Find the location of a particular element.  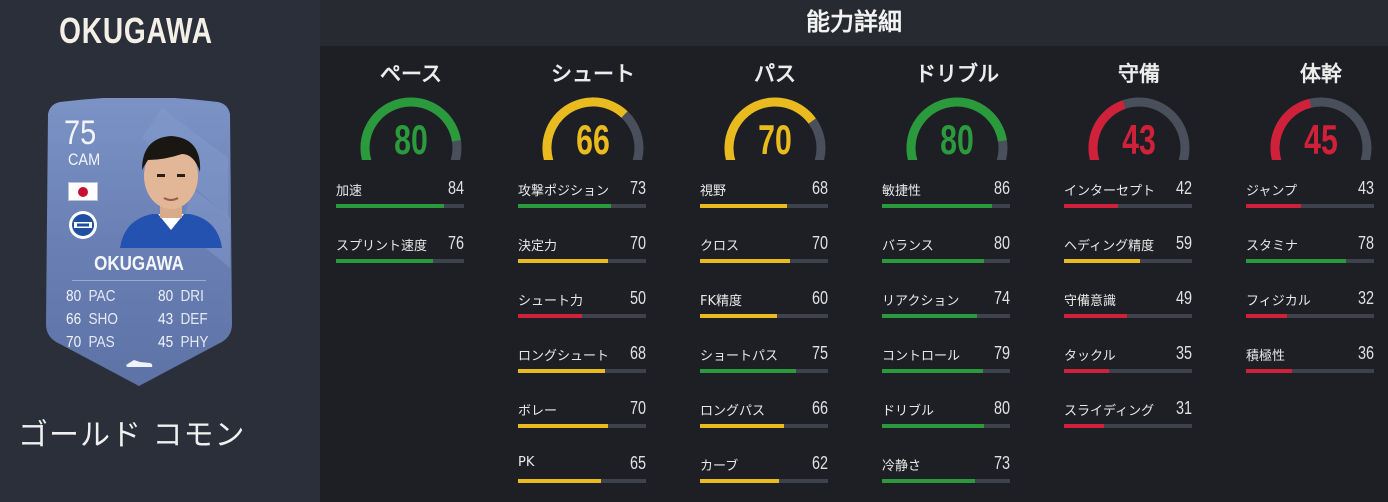

attribute-value: 42 is located at coordinates (1183, 188).